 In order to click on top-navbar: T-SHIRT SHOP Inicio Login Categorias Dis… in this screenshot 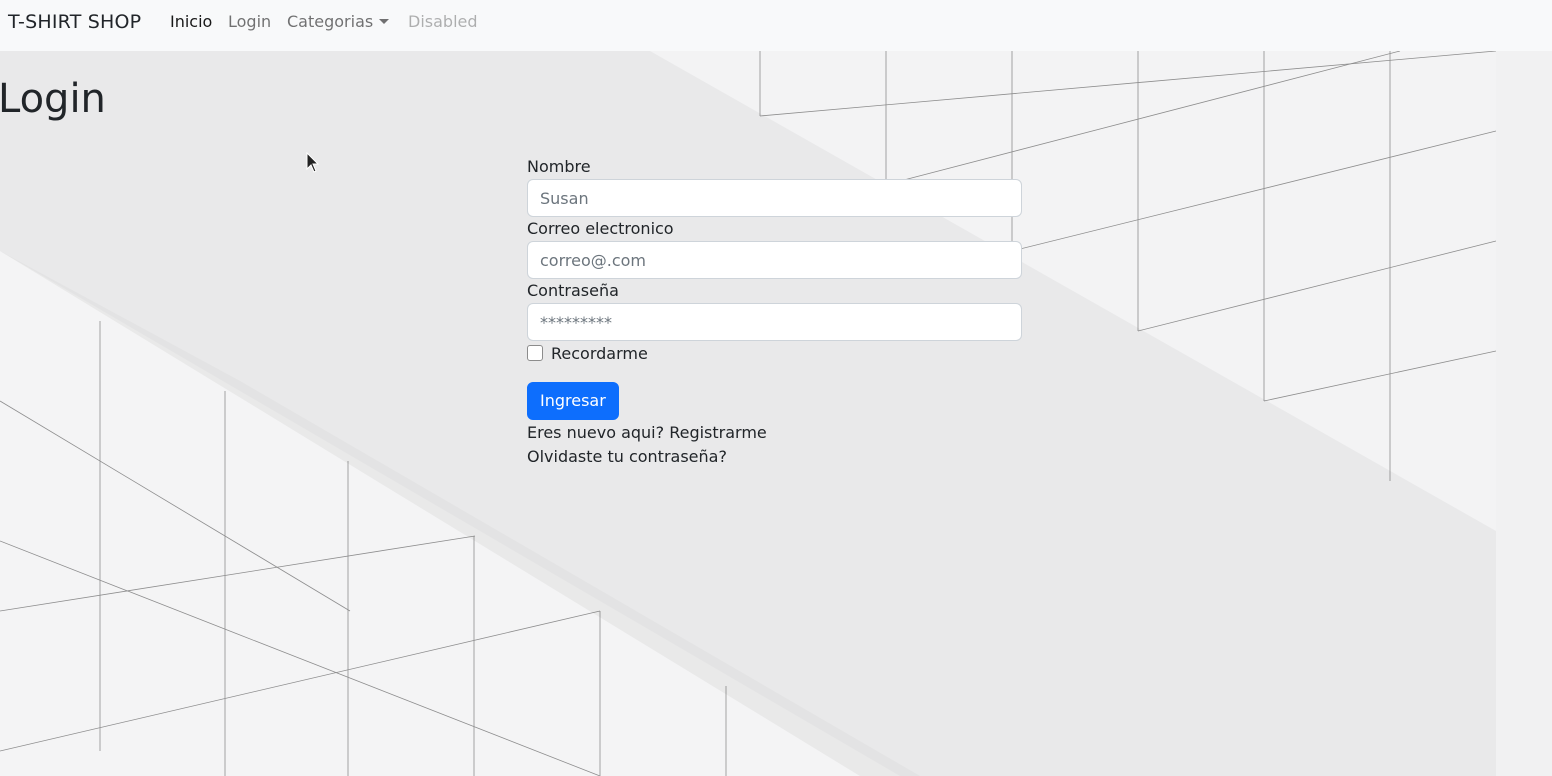, I will do `click(776, 25)`.